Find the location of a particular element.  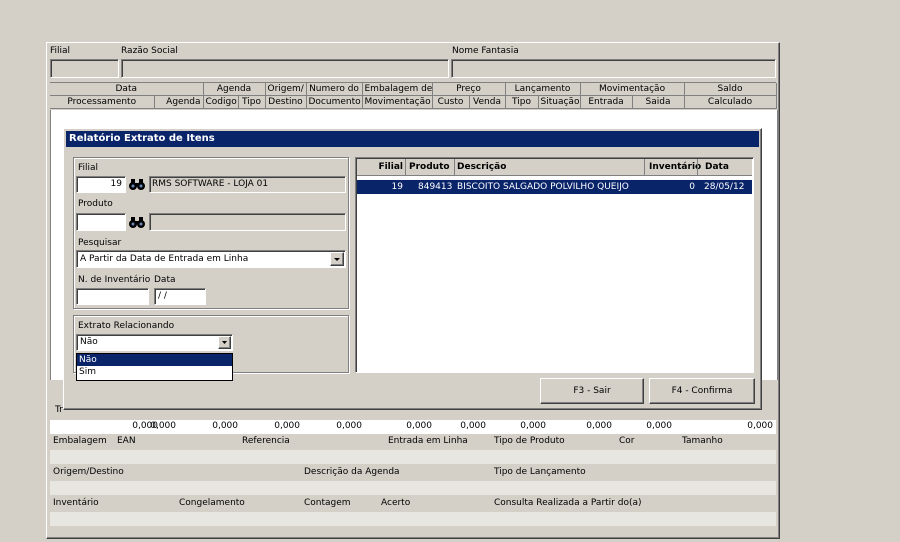

grid-group-numero: Numero do is located at coordinates (334, 89).